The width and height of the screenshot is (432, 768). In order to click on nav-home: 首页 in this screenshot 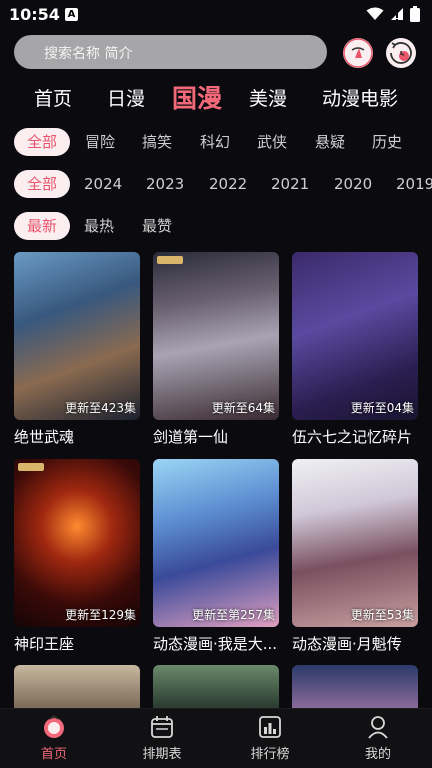, I will do `click(54, 738)`.